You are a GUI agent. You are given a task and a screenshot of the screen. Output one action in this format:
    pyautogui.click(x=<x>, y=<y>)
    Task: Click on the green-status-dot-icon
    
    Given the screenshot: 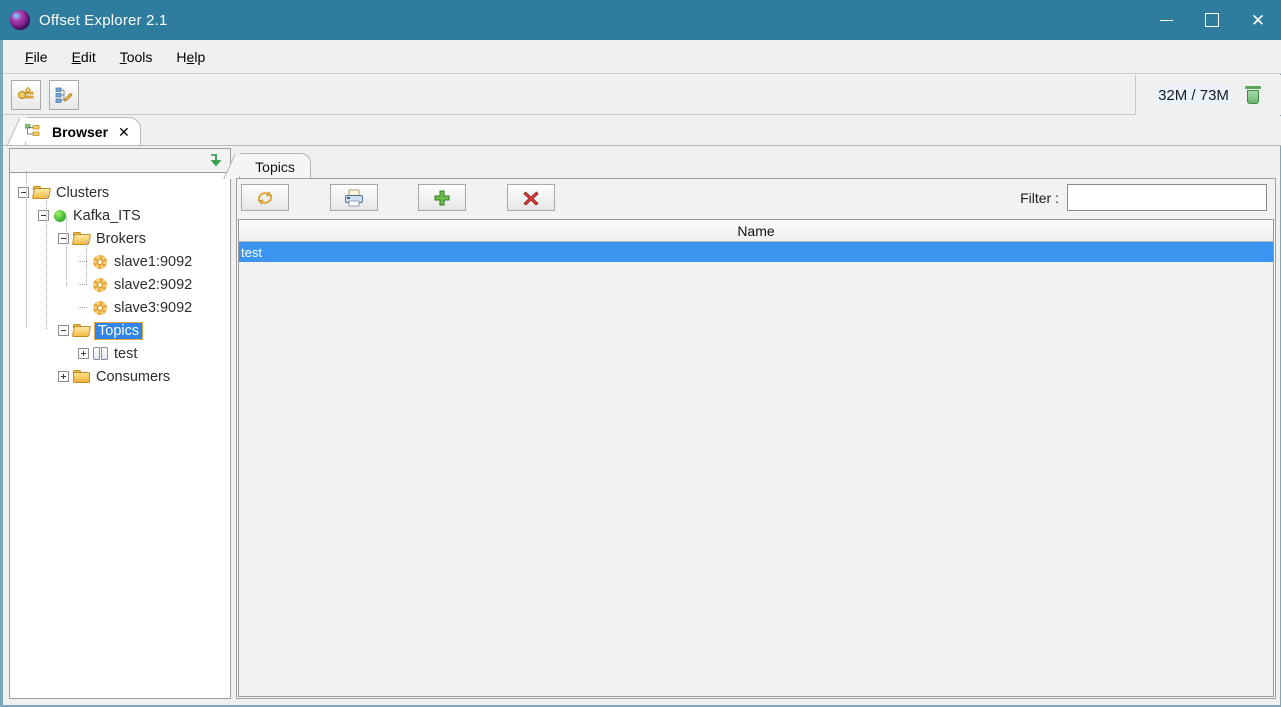 What is the action you would take?
    pyautogui.click(x=60, y=215)
    